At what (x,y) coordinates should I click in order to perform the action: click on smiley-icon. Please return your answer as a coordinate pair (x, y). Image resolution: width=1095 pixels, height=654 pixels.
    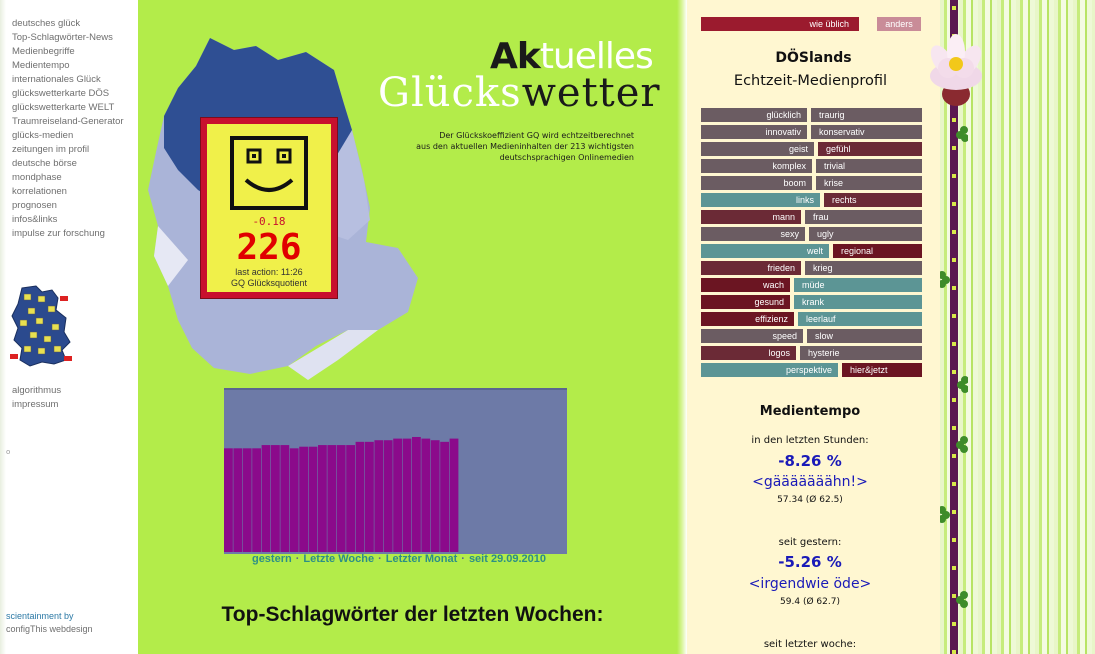
    Looking at the image, I should click on (269, 173).